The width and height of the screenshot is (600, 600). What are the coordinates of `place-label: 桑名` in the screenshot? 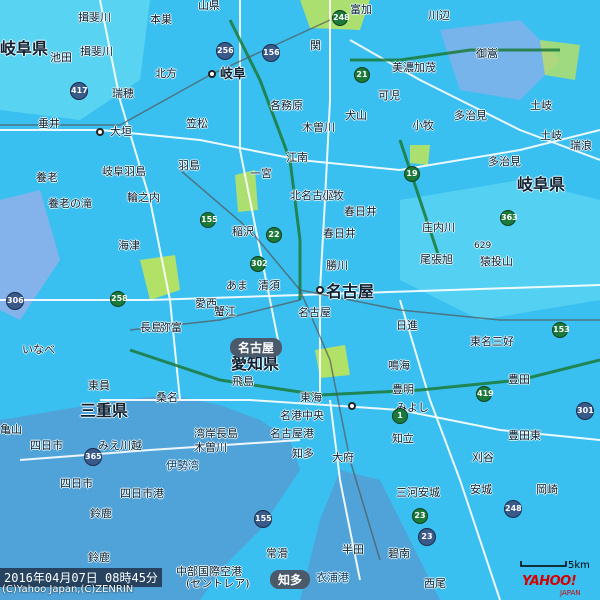 It's located at (167, 397).